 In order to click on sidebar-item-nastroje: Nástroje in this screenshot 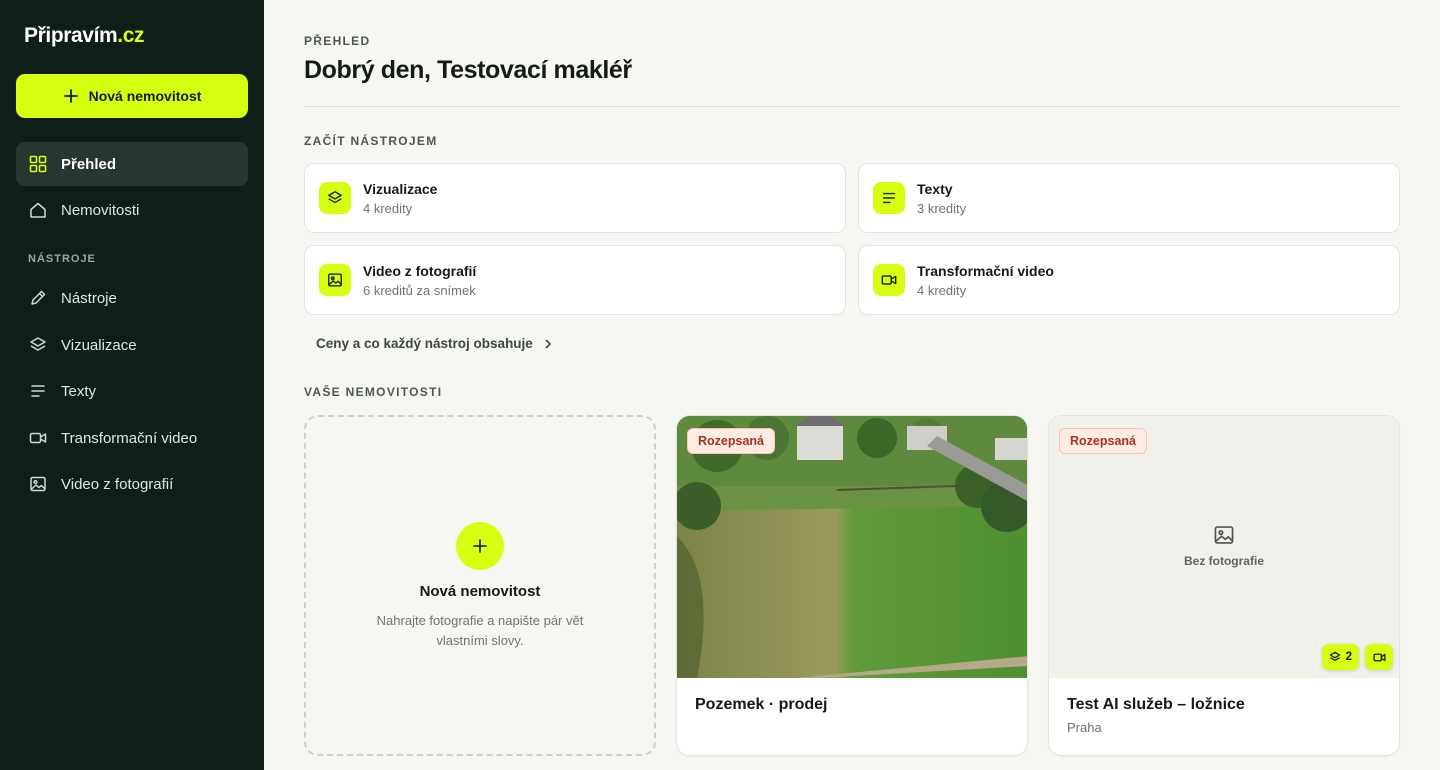, I will do `click(132, 298)`.